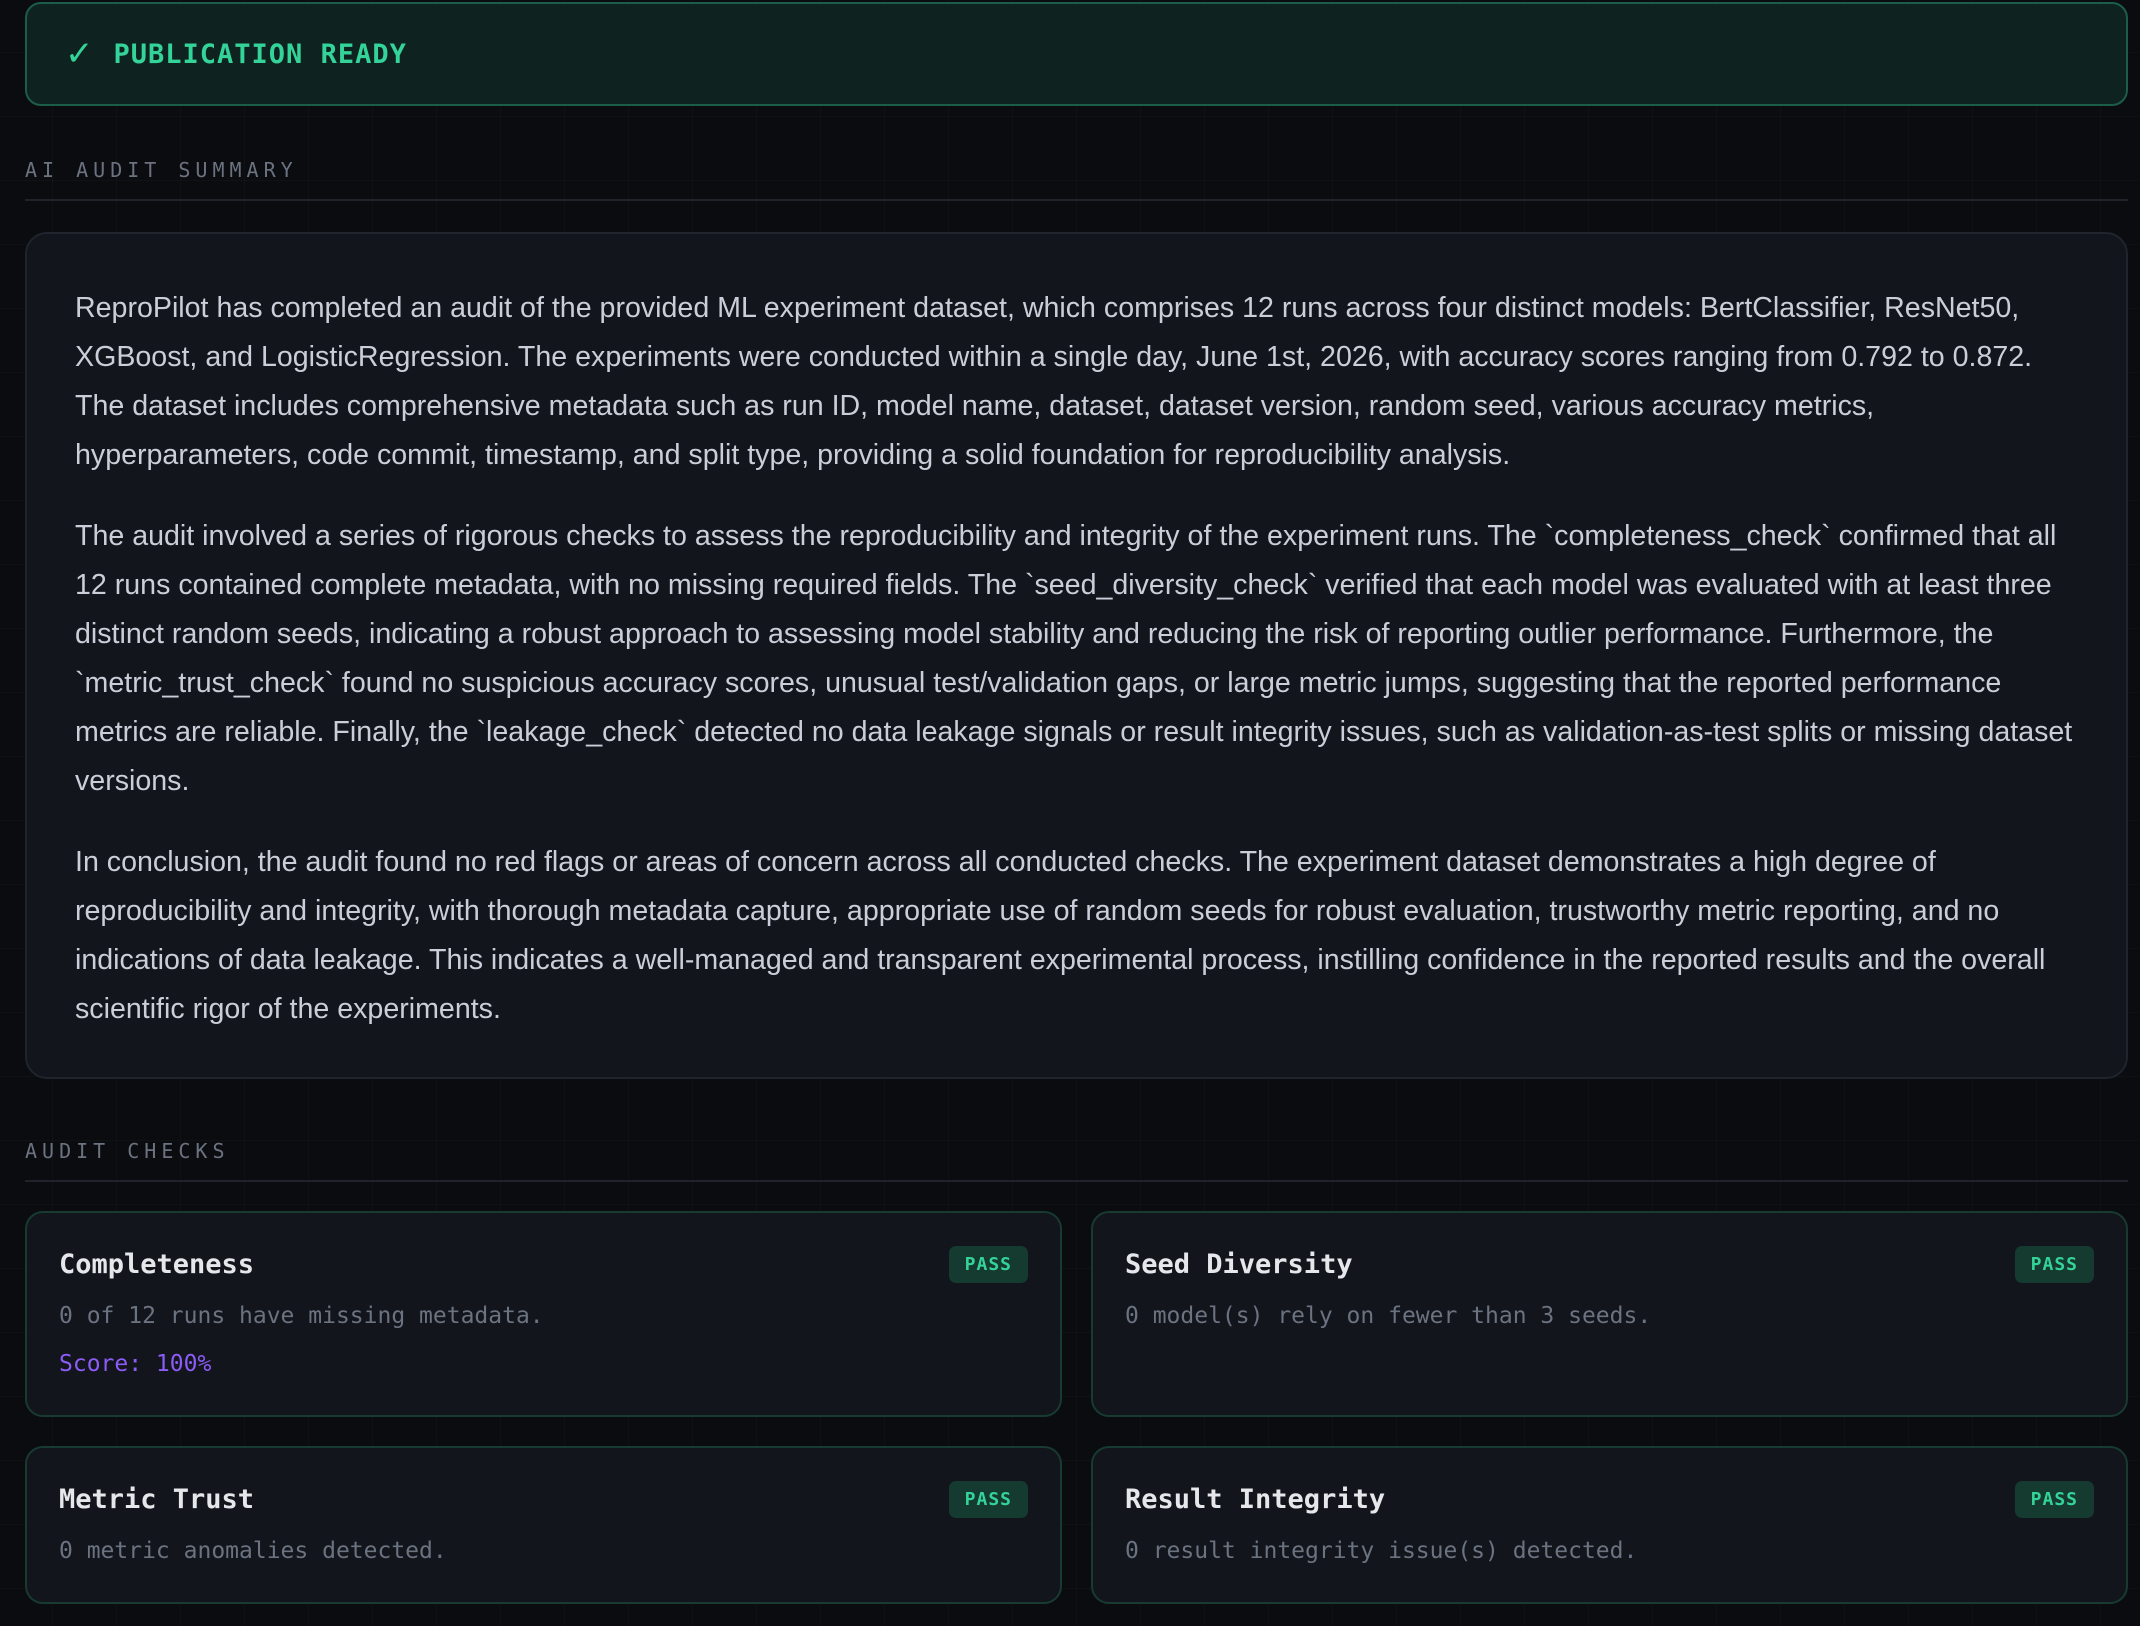  I want to click on check-name: Metric Trust, so click(157, 1499).